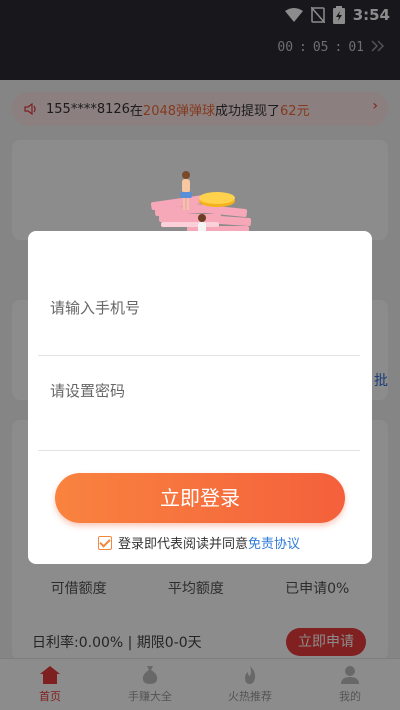  Describe the element at coordinates (105, 542) in the screenshot. I see `agree-checkbox` at that location.